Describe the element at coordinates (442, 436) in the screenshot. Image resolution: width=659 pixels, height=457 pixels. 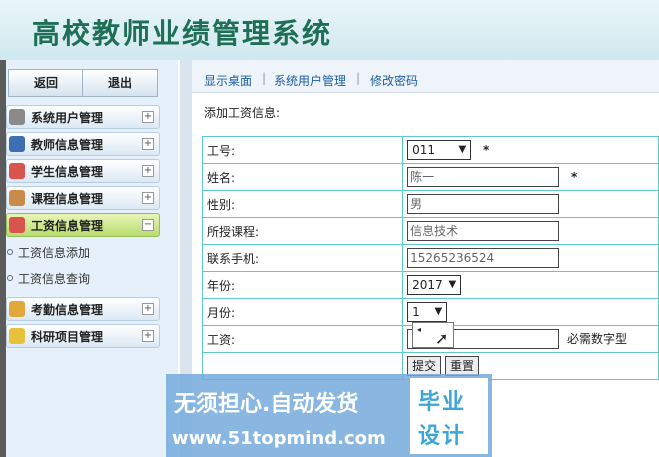
I see `watermark-logo-text: 设计` at that location.